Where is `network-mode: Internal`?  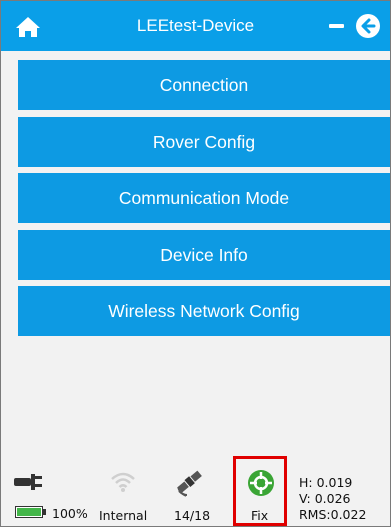
network-mode: Internal is located at coordinates (123, 515).